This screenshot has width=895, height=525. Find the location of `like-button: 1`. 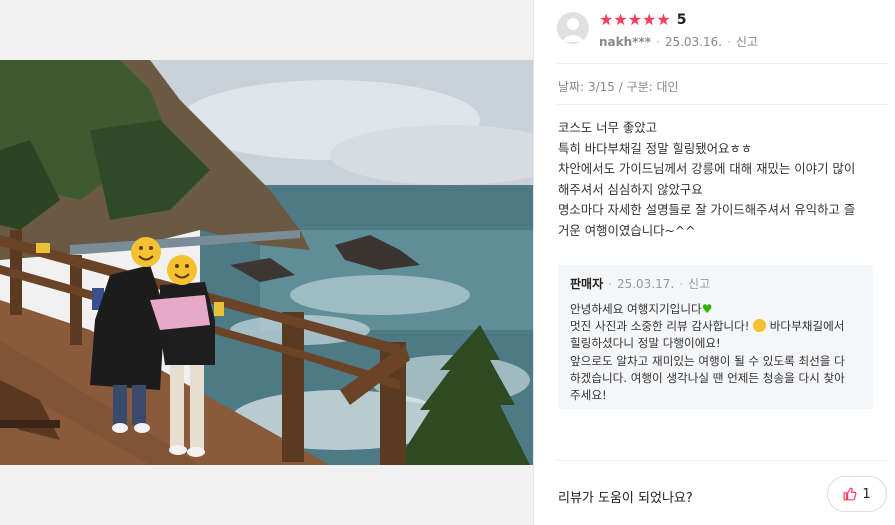

like-button: 1 is located at coordinates (857, 494).